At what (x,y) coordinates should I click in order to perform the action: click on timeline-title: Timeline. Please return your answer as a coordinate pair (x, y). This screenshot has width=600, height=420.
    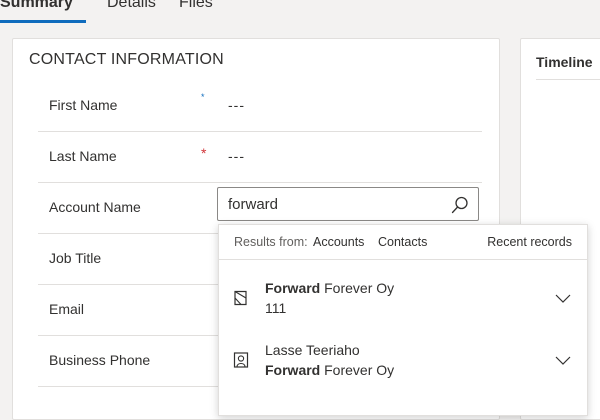
    Looking at the image, I should click on (564, 62).